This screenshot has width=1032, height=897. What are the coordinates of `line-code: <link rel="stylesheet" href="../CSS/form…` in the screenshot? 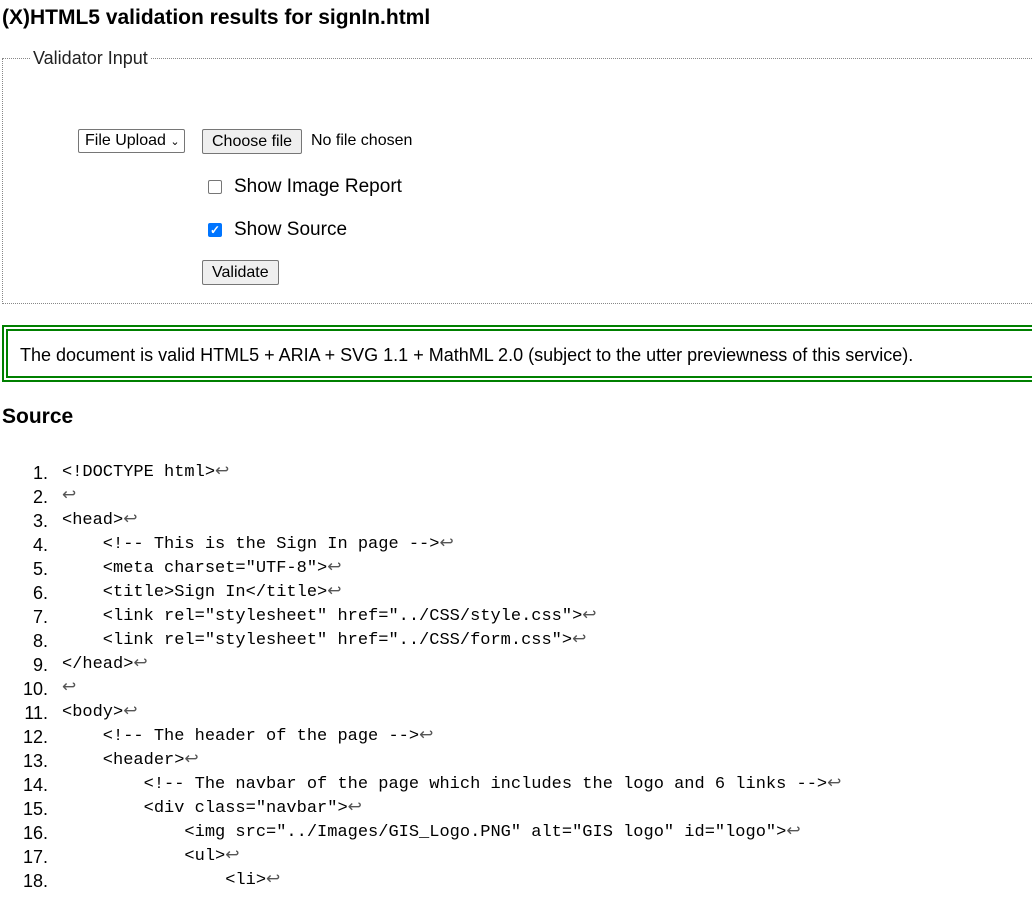 It's located at (317, 640).